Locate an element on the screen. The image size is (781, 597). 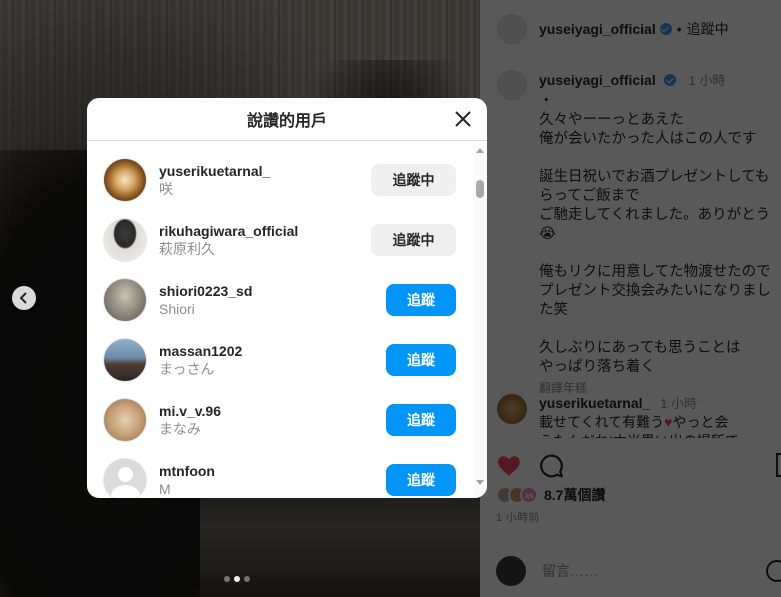
emoji-icon is located at coordinates (773, 571).